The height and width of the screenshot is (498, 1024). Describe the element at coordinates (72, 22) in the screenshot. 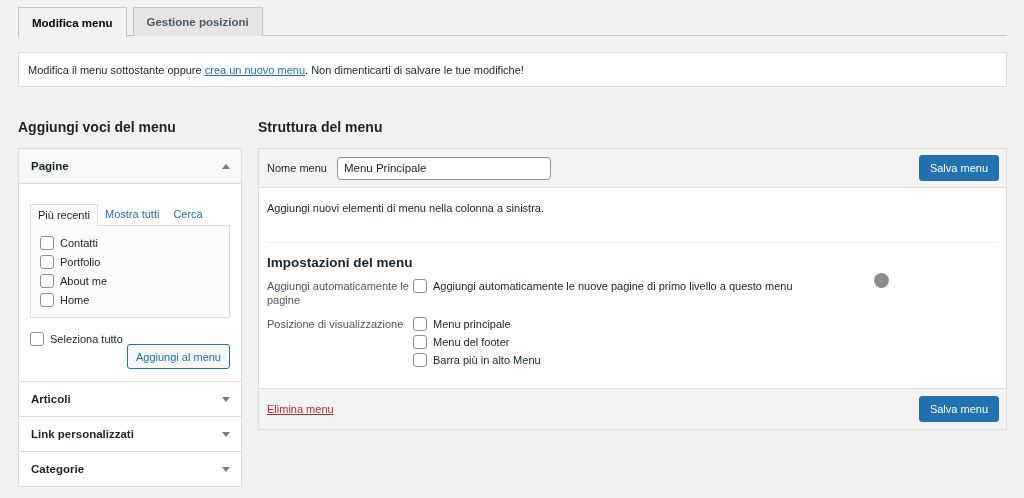

I see `tab: Modifica menu` at that location.